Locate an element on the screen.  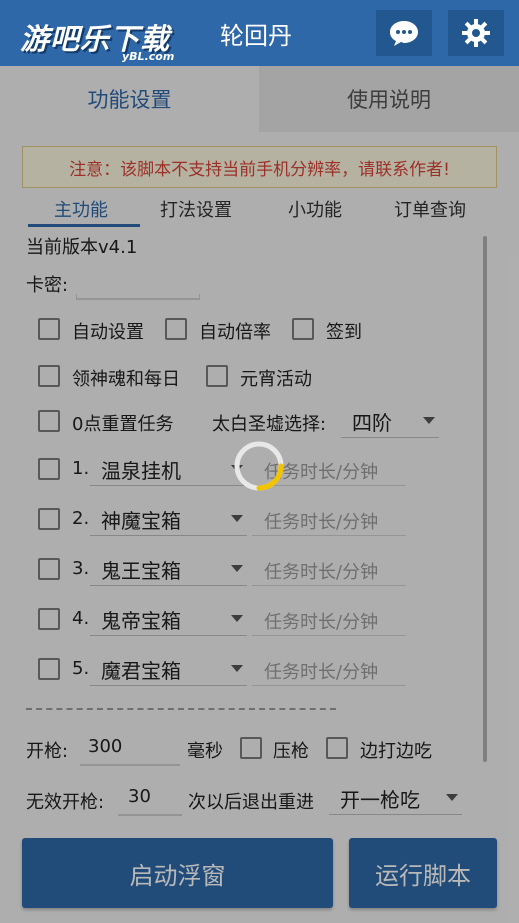
gear-icon is located at coordinates (476, 33).